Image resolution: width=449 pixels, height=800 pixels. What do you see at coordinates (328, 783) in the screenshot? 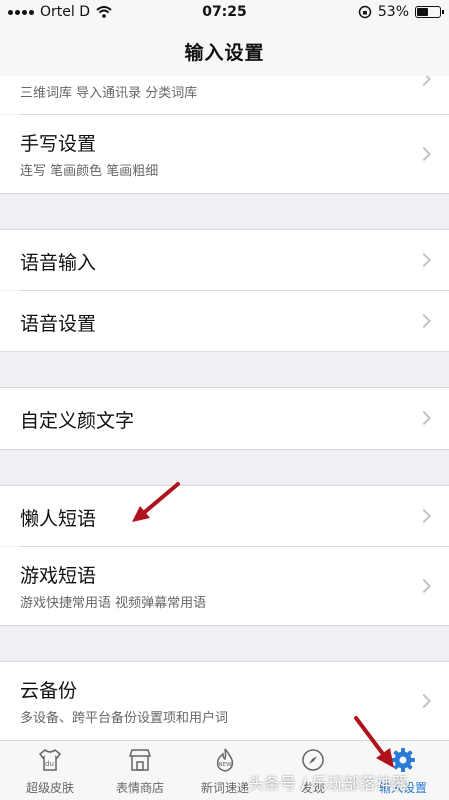
I see `watermark: 头条号 / 乐玩部落神器` at bounding box center [328, 783].